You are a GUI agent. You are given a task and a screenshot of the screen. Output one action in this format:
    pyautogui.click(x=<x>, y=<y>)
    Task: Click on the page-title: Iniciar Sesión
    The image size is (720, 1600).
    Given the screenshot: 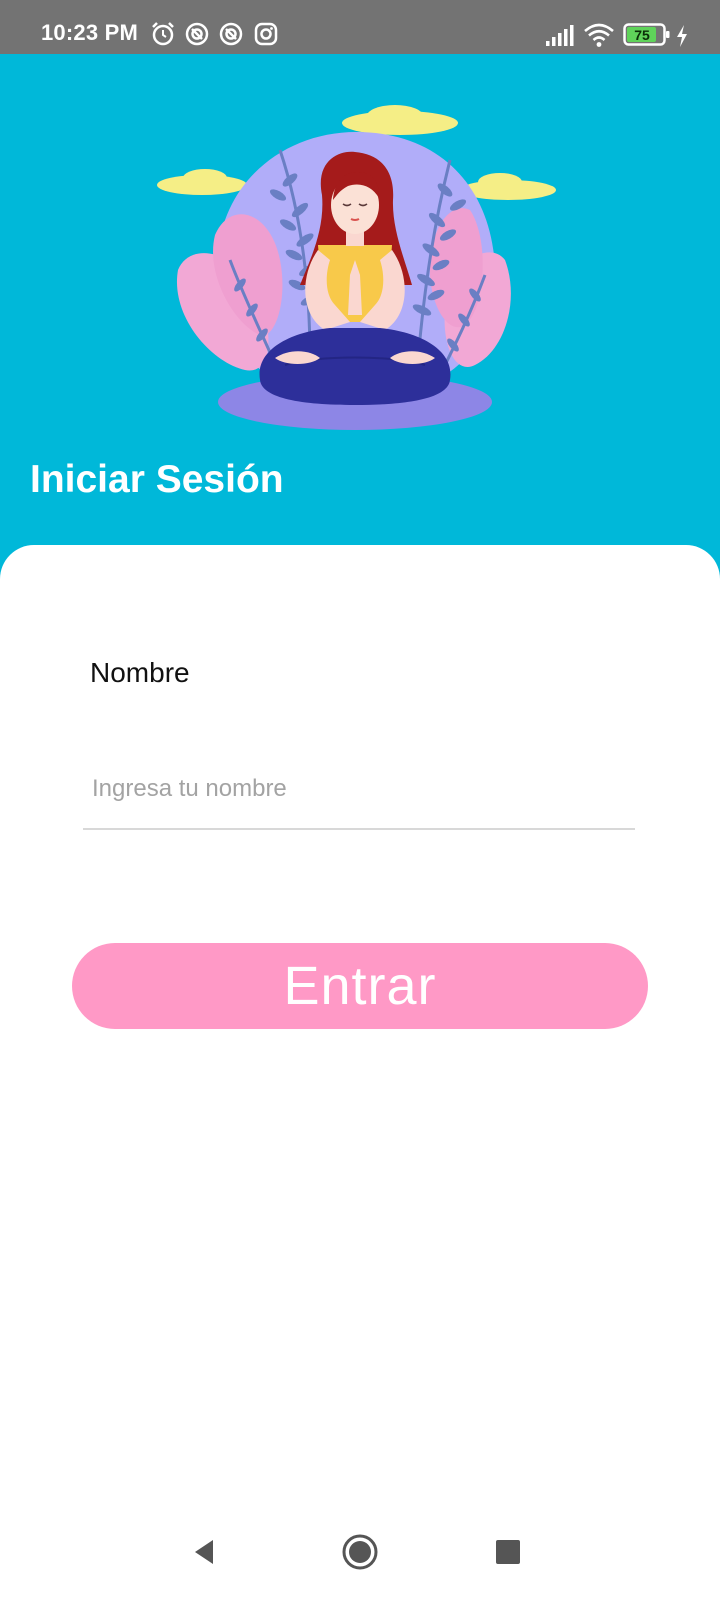 What is the action you would take?
    pyautogui.click(x=157, y=479)
    